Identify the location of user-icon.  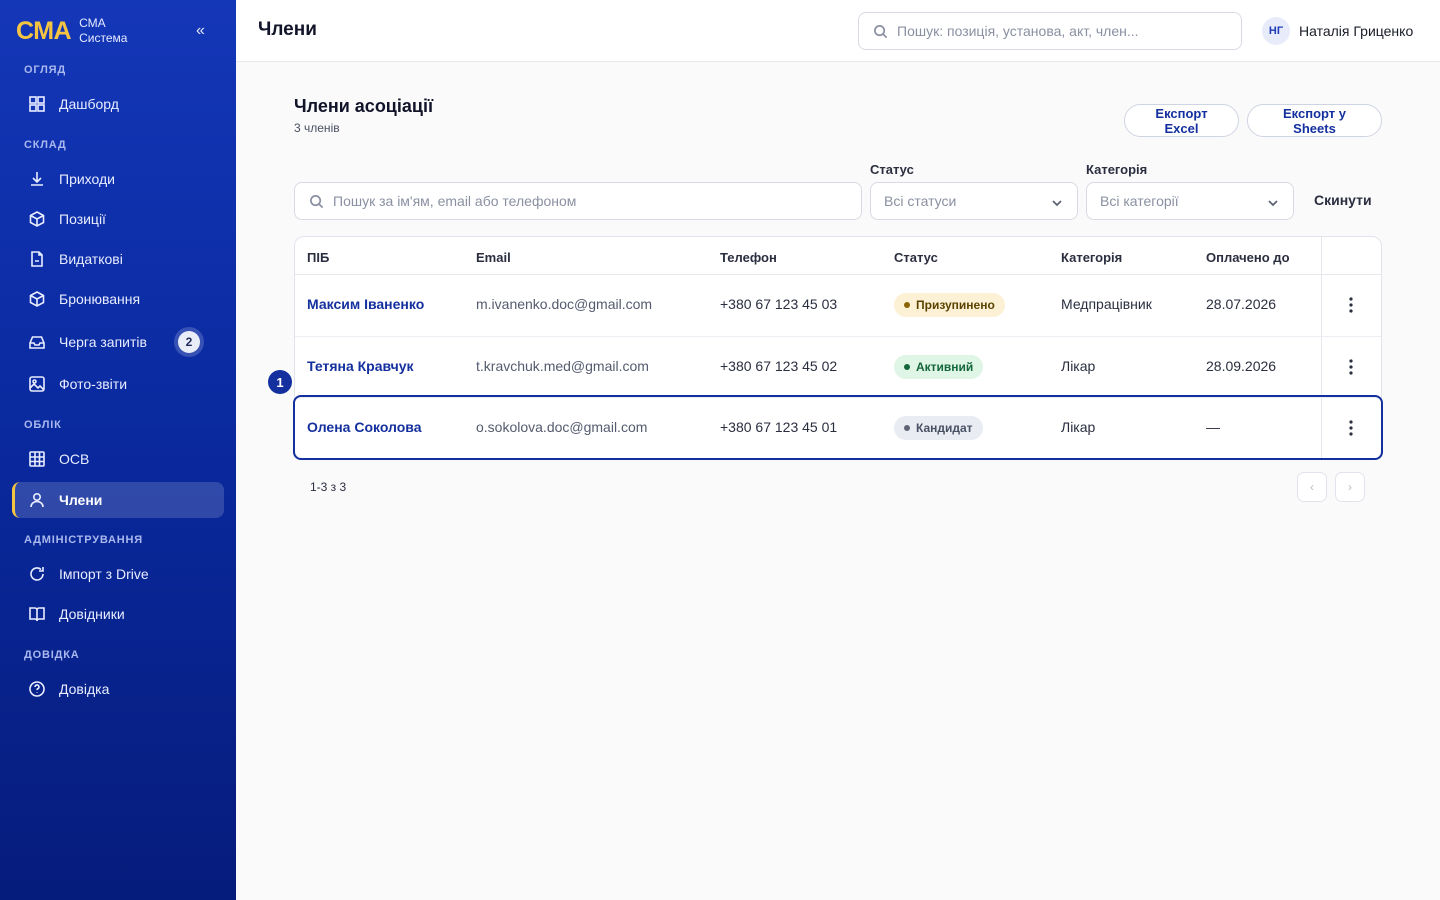
(37, 500).